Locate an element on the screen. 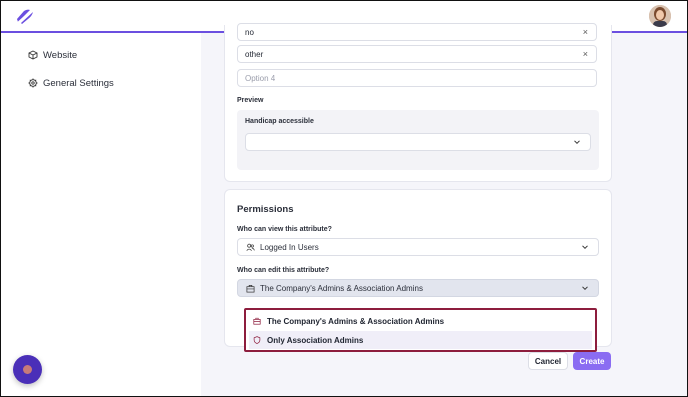 The width and height of the screenshot is (688, 397). view-permission-label: Who can view this attribute? is located at coordinates (284, 229).